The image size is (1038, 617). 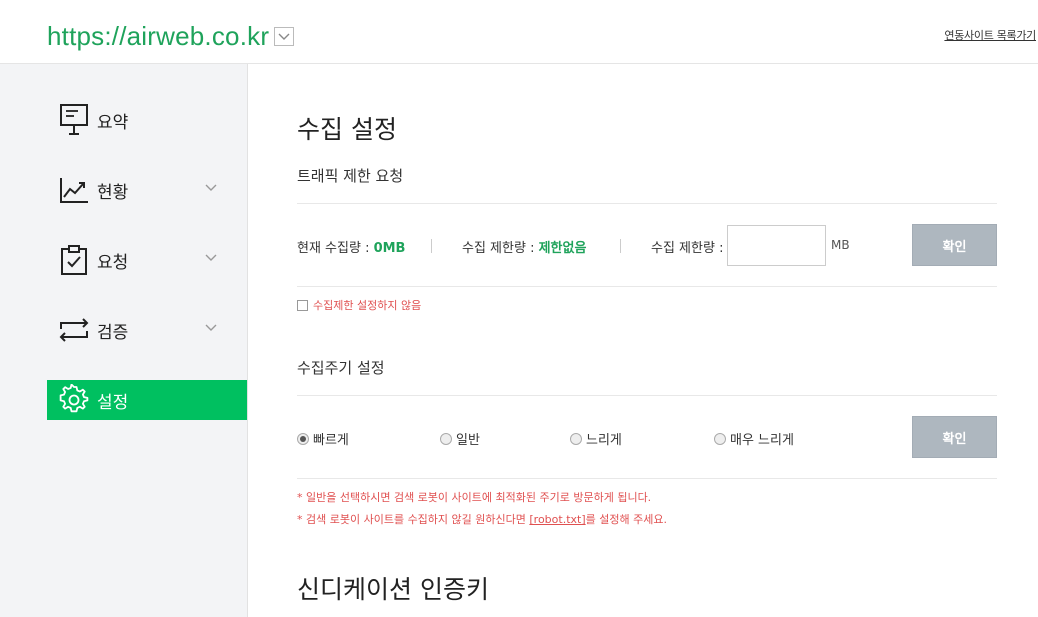 I want to click on sidebar-item-status: 현황, so click(x=147, y=190).